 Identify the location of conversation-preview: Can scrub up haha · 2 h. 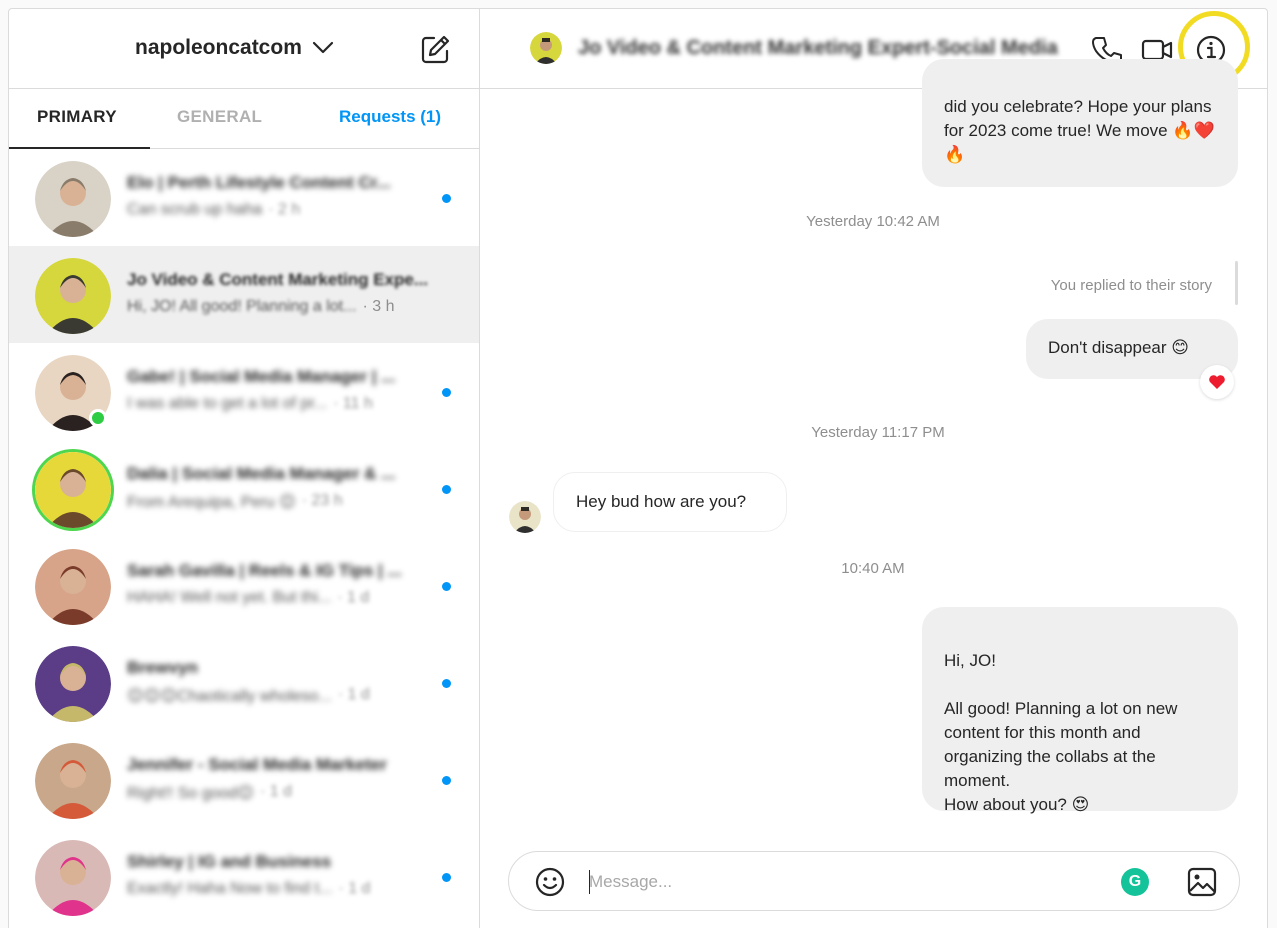
(292, 210).